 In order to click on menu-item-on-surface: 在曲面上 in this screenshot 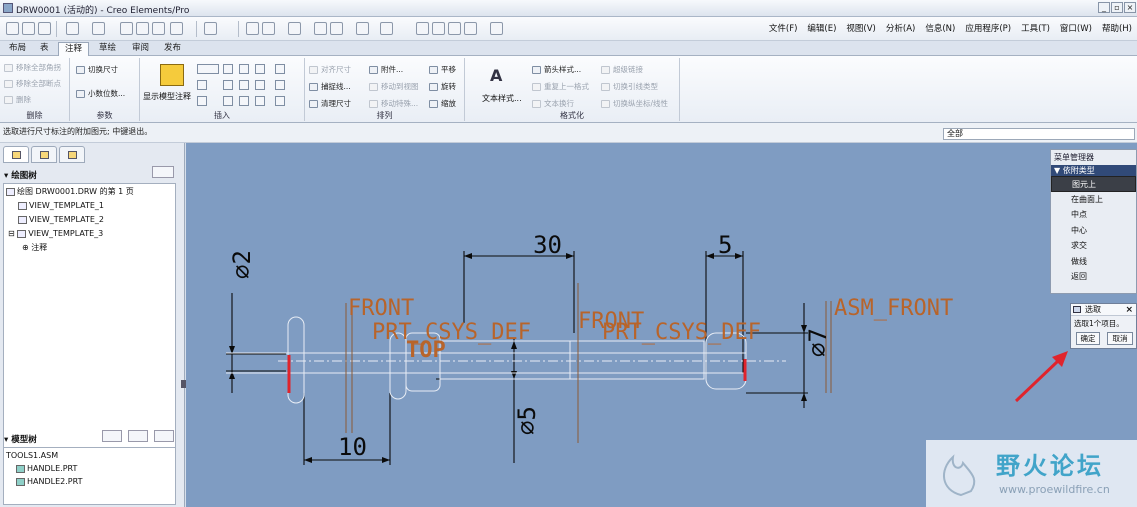, I will do `click(1093, 200)`.